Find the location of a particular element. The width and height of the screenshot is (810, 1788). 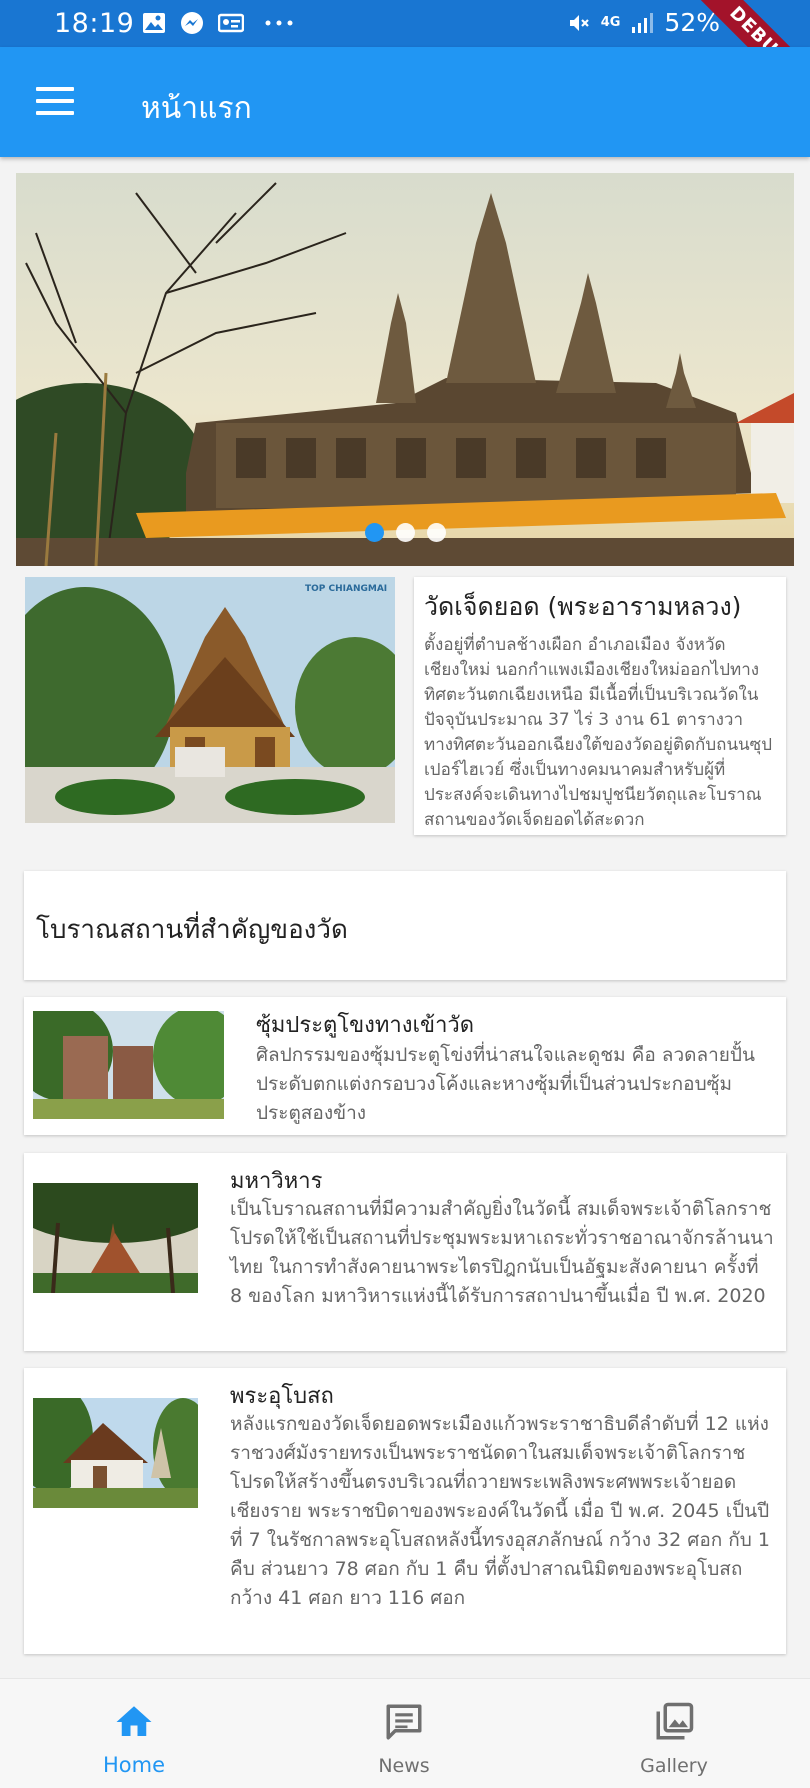

mute-icon is located at coordinates (579, 23).